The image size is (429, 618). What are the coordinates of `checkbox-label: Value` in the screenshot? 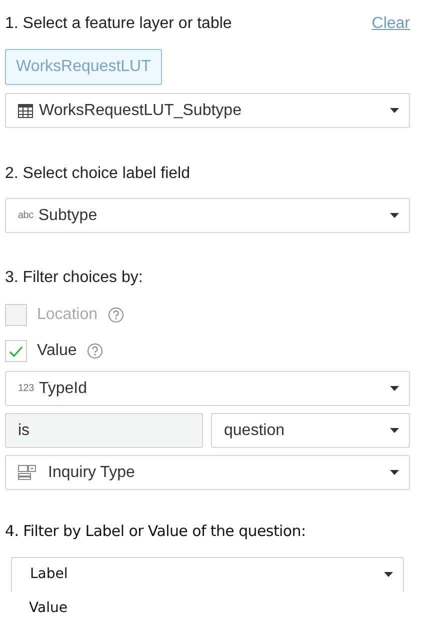 It's located at (57, 351).